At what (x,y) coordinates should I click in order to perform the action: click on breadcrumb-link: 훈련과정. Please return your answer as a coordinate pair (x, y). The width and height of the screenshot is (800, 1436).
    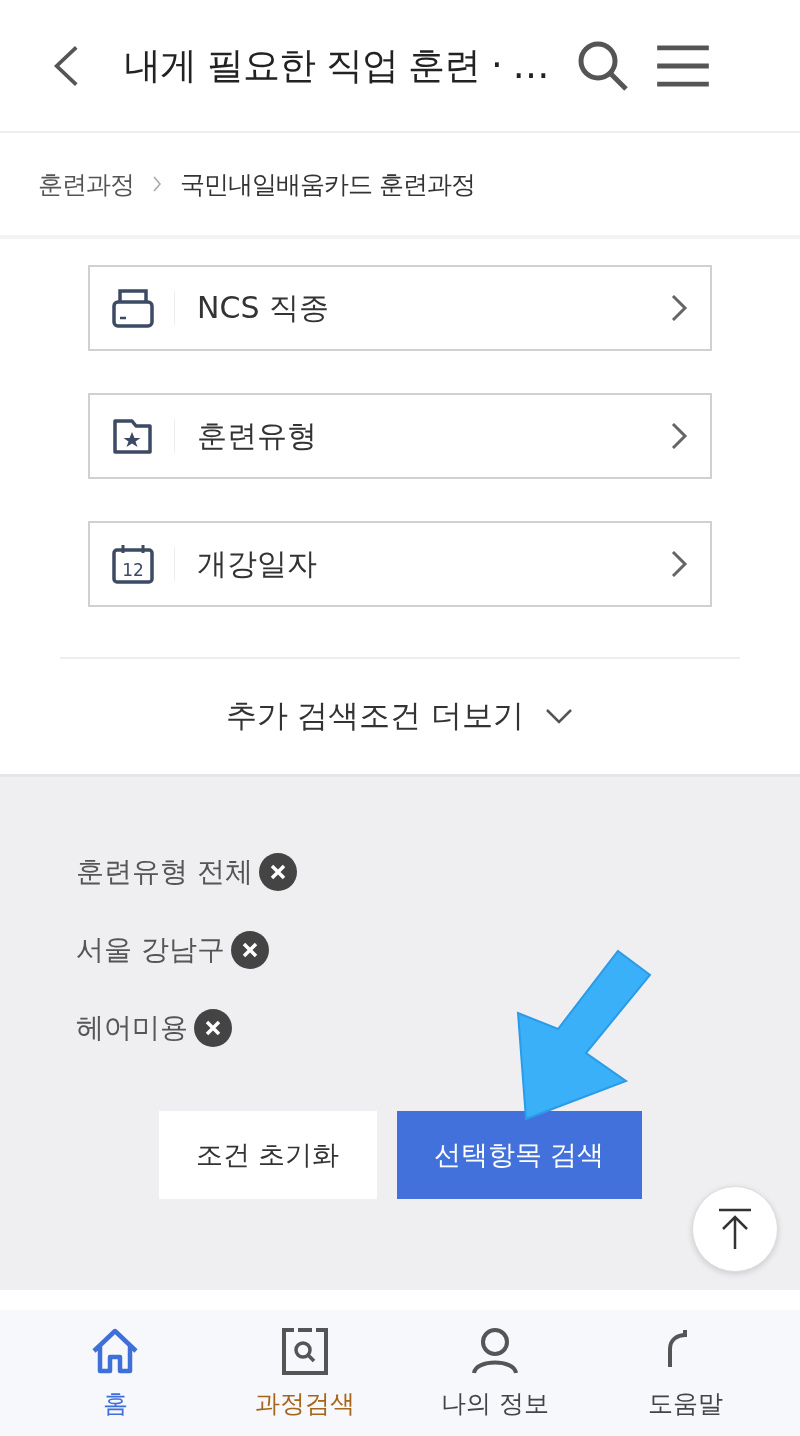
    Looking at the image, I should click on (86, 184).